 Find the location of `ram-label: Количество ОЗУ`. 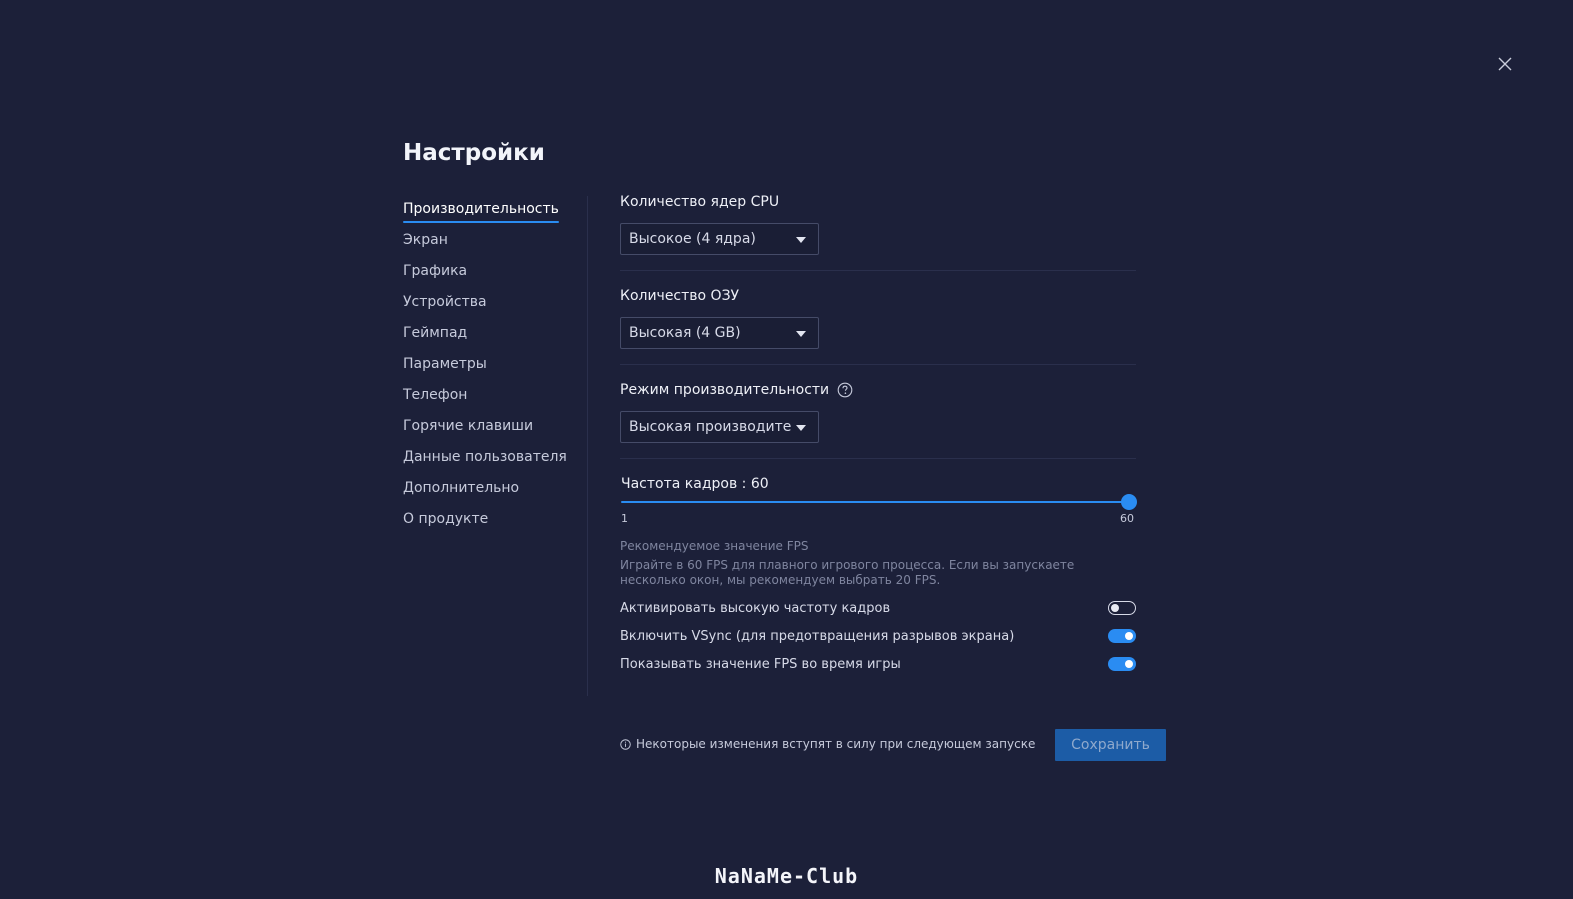

ram-label: Количество ОЗУ is located at coordinates (680, 296).